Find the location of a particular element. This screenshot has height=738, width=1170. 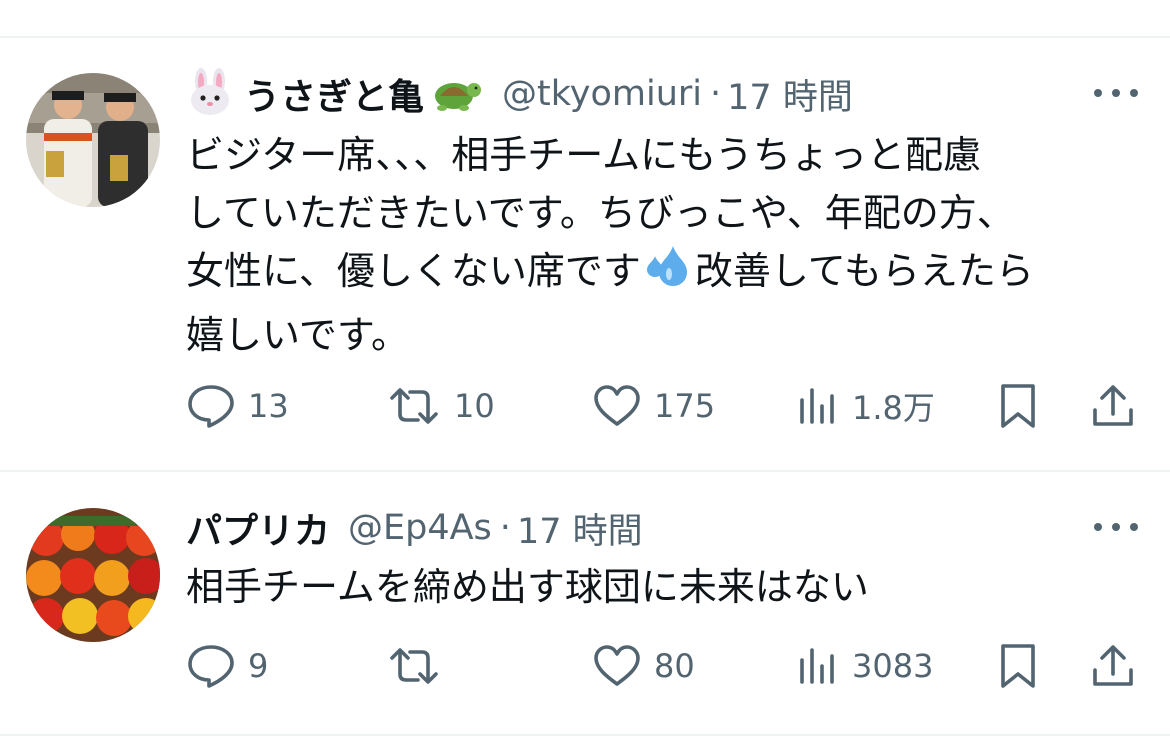

views-button: 3083 is located at coordinates (864, 666).